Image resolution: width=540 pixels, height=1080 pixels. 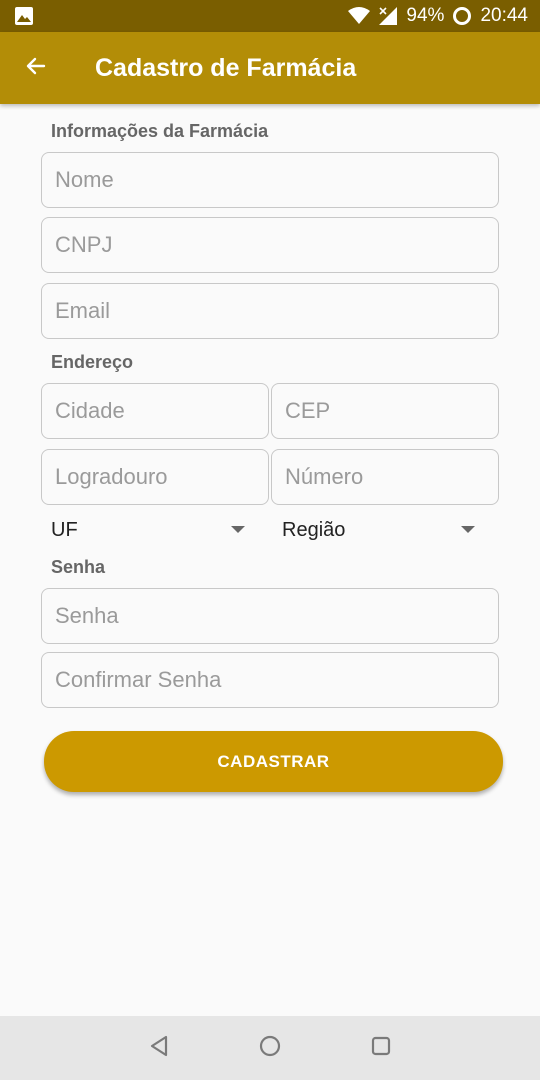 I want to click on cep-field, so click(x=385, y=411).